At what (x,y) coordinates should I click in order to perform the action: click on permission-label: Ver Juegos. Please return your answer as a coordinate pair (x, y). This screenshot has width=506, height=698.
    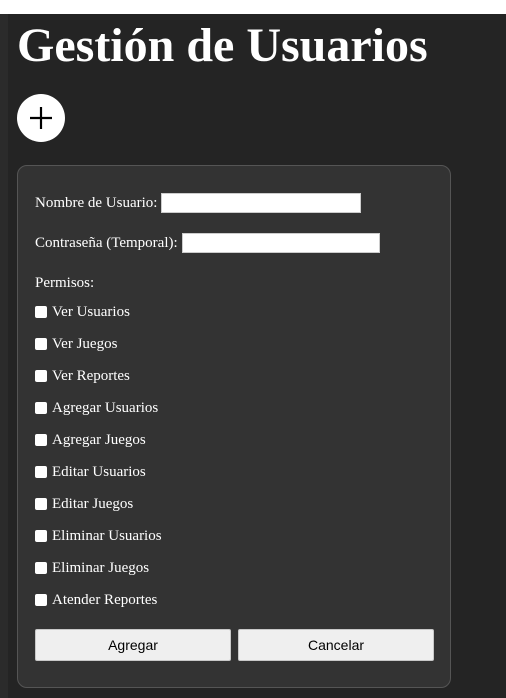
    Looking at the image, I should click on (85, 344).